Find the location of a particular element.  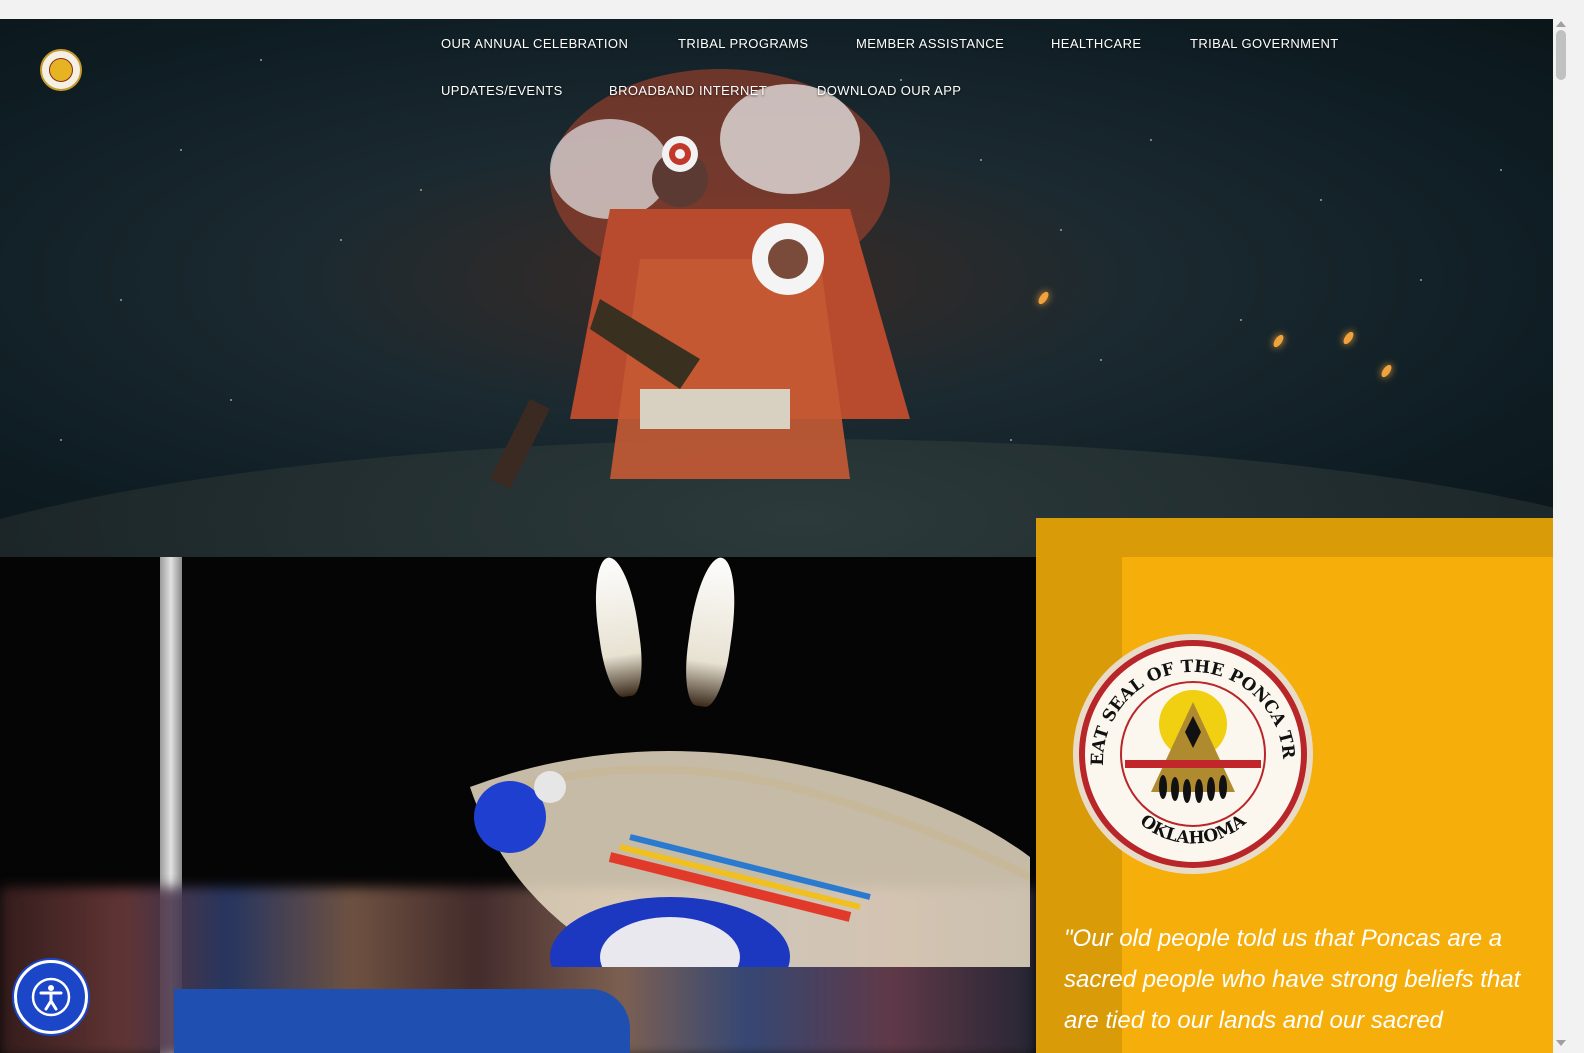

scrollbar is located at coordinates (1561, 536).